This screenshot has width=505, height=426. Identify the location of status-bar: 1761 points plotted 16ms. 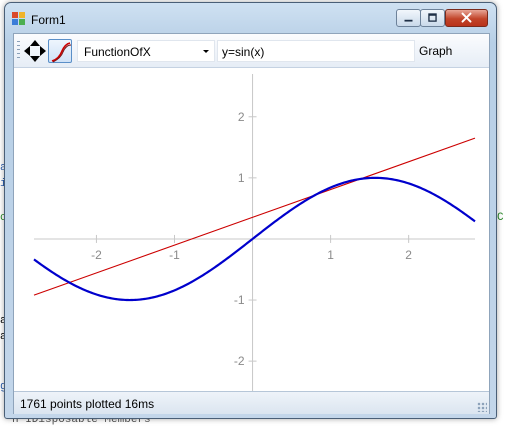
(251, 402).